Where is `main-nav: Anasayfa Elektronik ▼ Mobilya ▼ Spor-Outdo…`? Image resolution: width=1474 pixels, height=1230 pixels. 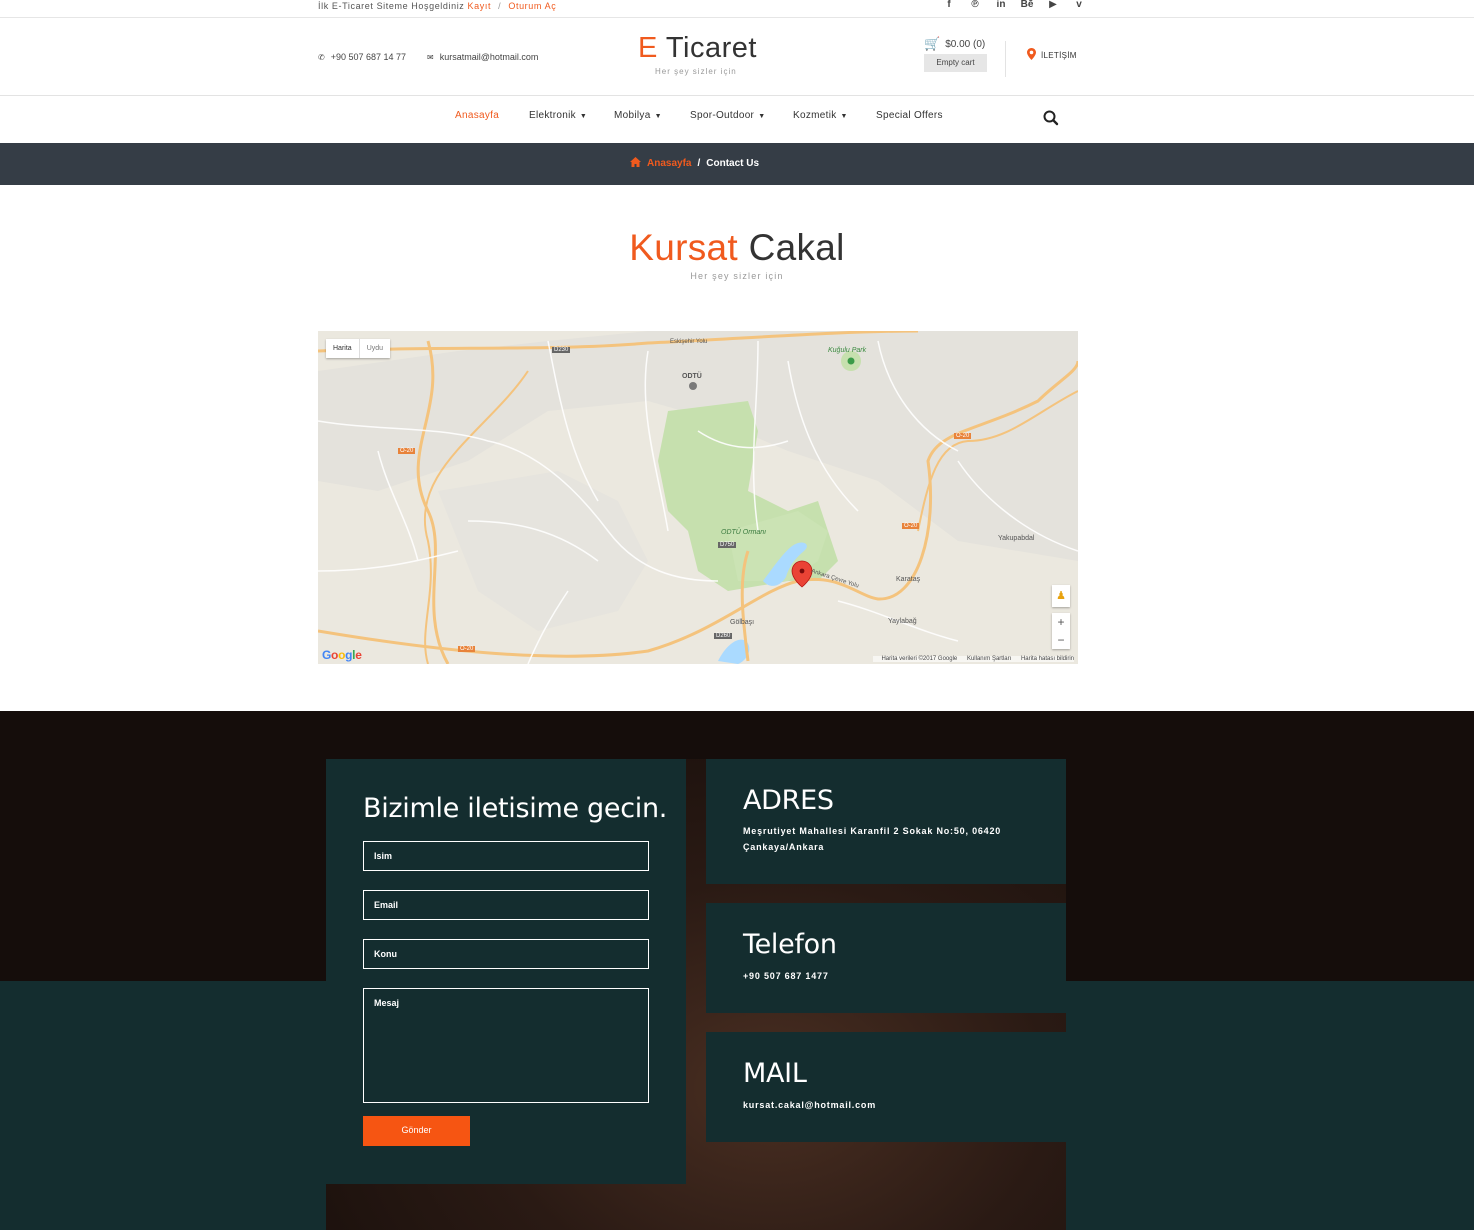
main-nav: Anasayfa Elektronik ▼ Mobilya ▼ Spor-Outdo… is located at coordinates (737, 119).